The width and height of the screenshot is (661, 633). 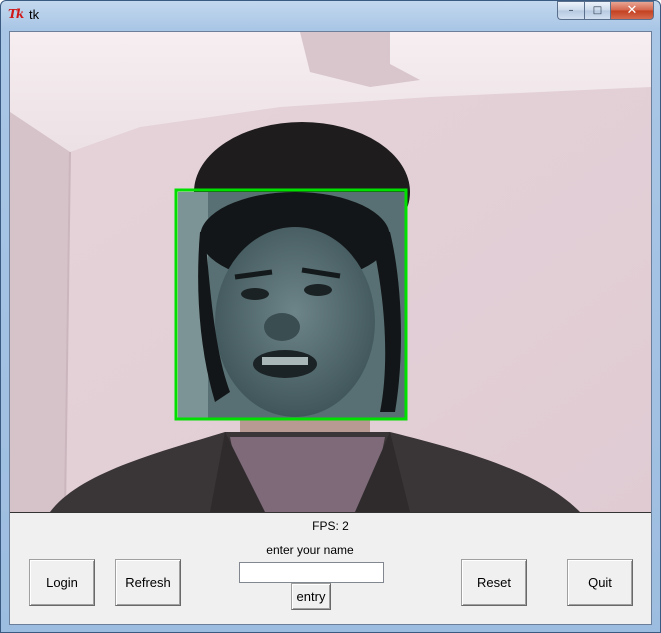 What do you see at coordinates (62, 582) in the screenshot?
I see `login-button: Login` at bounding box center [62, 582].